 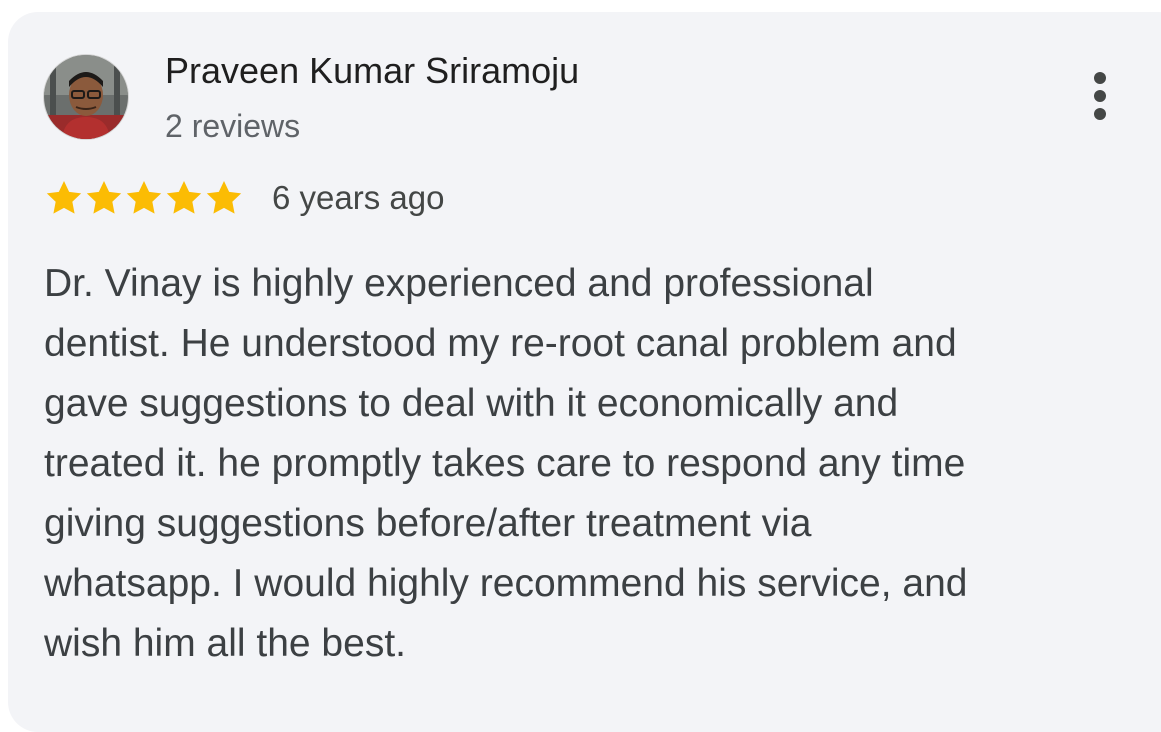 I want to click on stars-row, so click(x=144, y=198).